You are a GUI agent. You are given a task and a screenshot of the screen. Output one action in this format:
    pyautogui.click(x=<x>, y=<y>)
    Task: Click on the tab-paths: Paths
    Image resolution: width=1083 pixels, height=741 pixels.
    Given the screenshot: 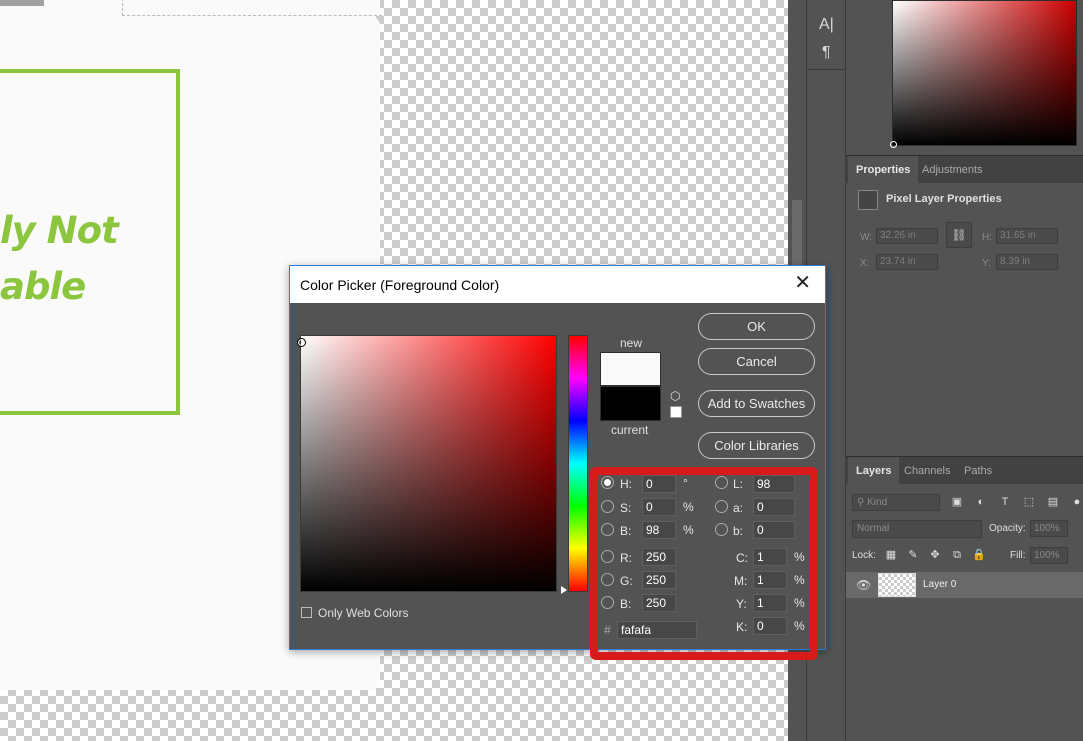 What is the action you would take?
    pyautogui.click(x=978, y=471)
    